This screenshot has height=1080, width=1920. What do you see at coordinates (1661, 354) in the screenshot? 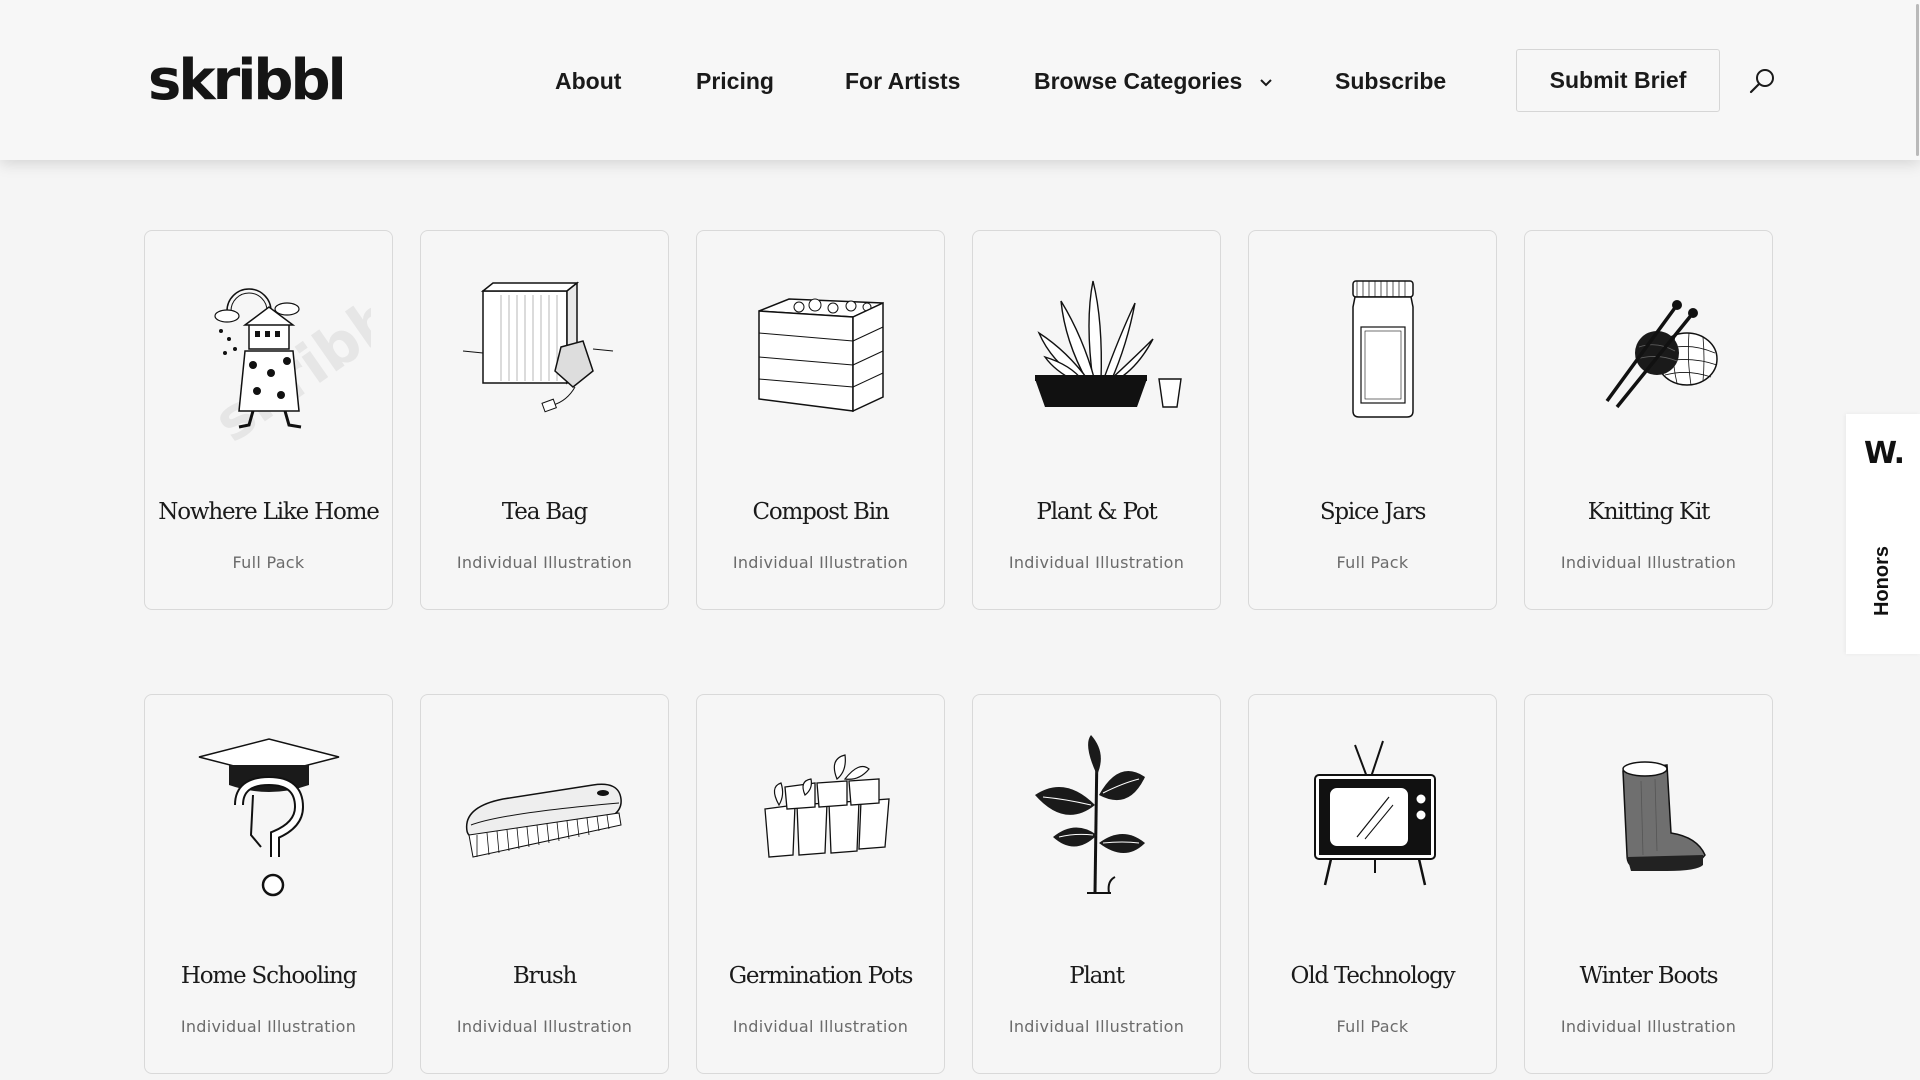
I see `knitting-kit-illustration` at bounding box center [1661, 354].